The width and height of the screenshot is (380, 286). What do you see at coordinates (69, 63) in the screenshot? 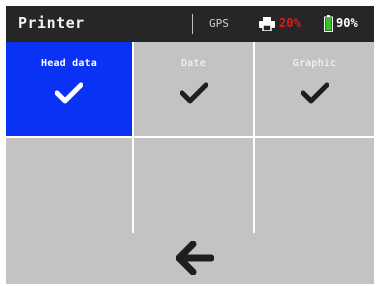
I see `tile-label: Head data` at bounding box center [69, 63].